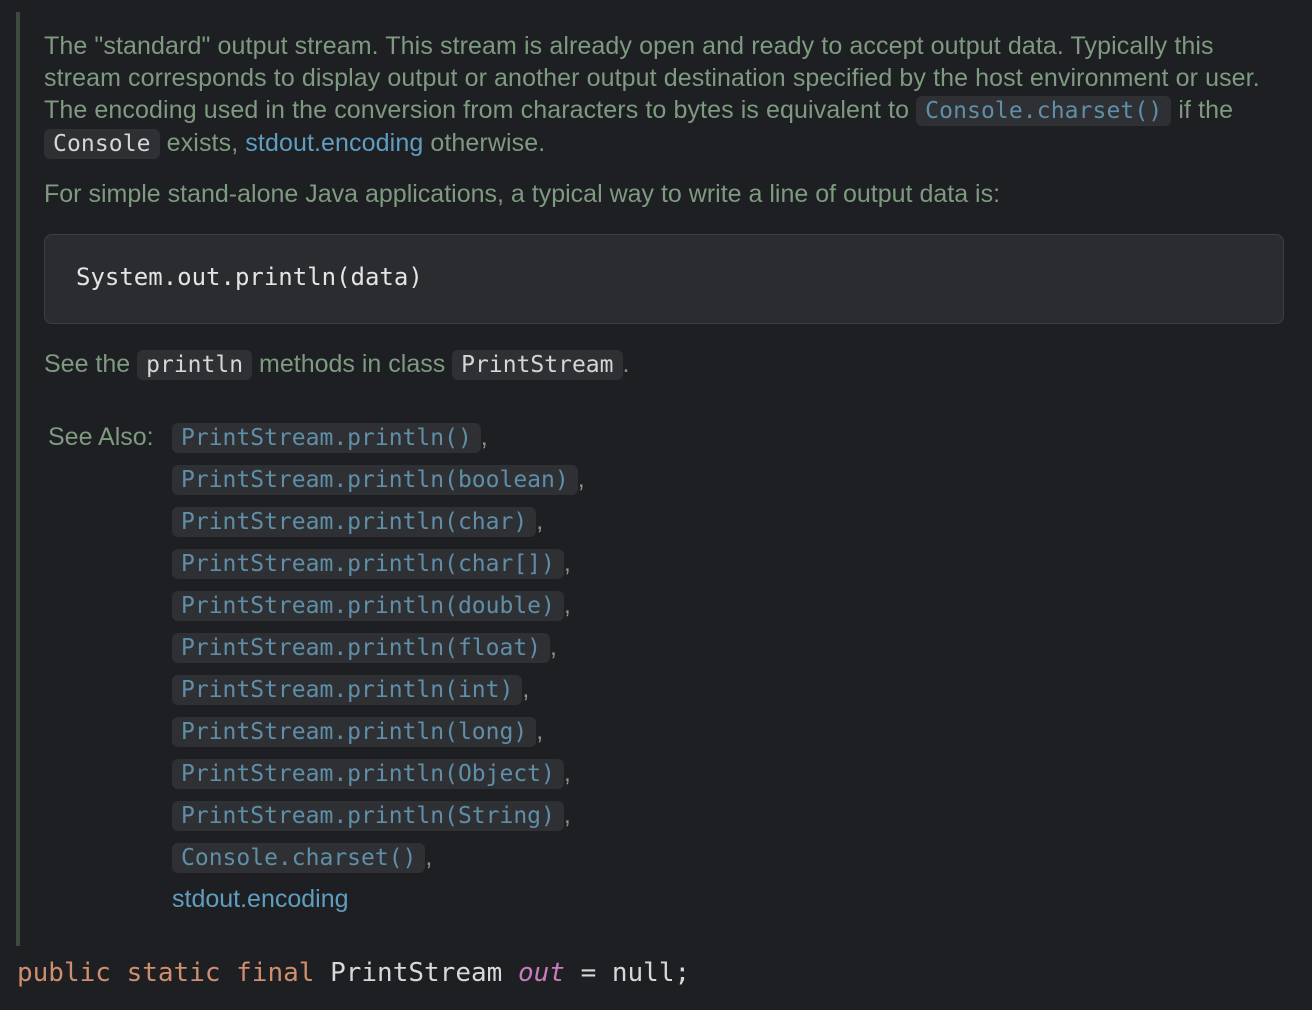  What do you see at coordinates (588, 973) in the screenshot?
I see `assign-operator: =` at bounding box center [588, 973].